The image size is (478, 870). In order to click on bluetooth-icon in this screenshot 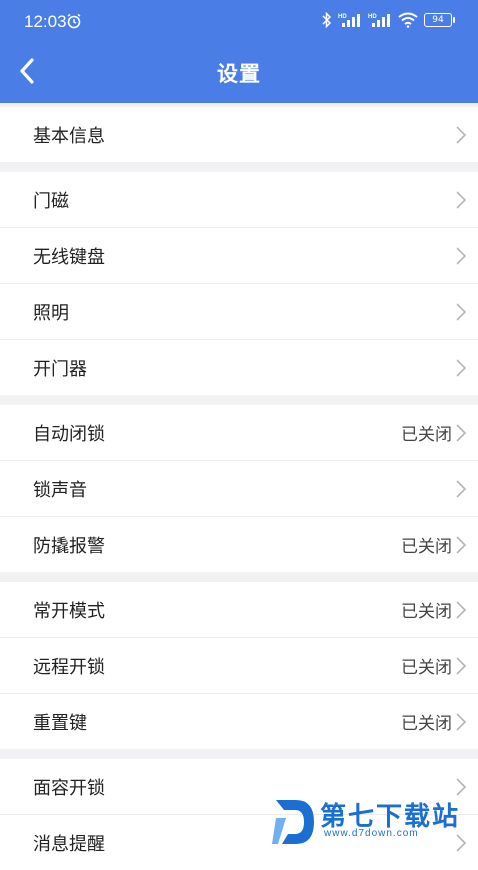, I will do `click(327, 20)`.